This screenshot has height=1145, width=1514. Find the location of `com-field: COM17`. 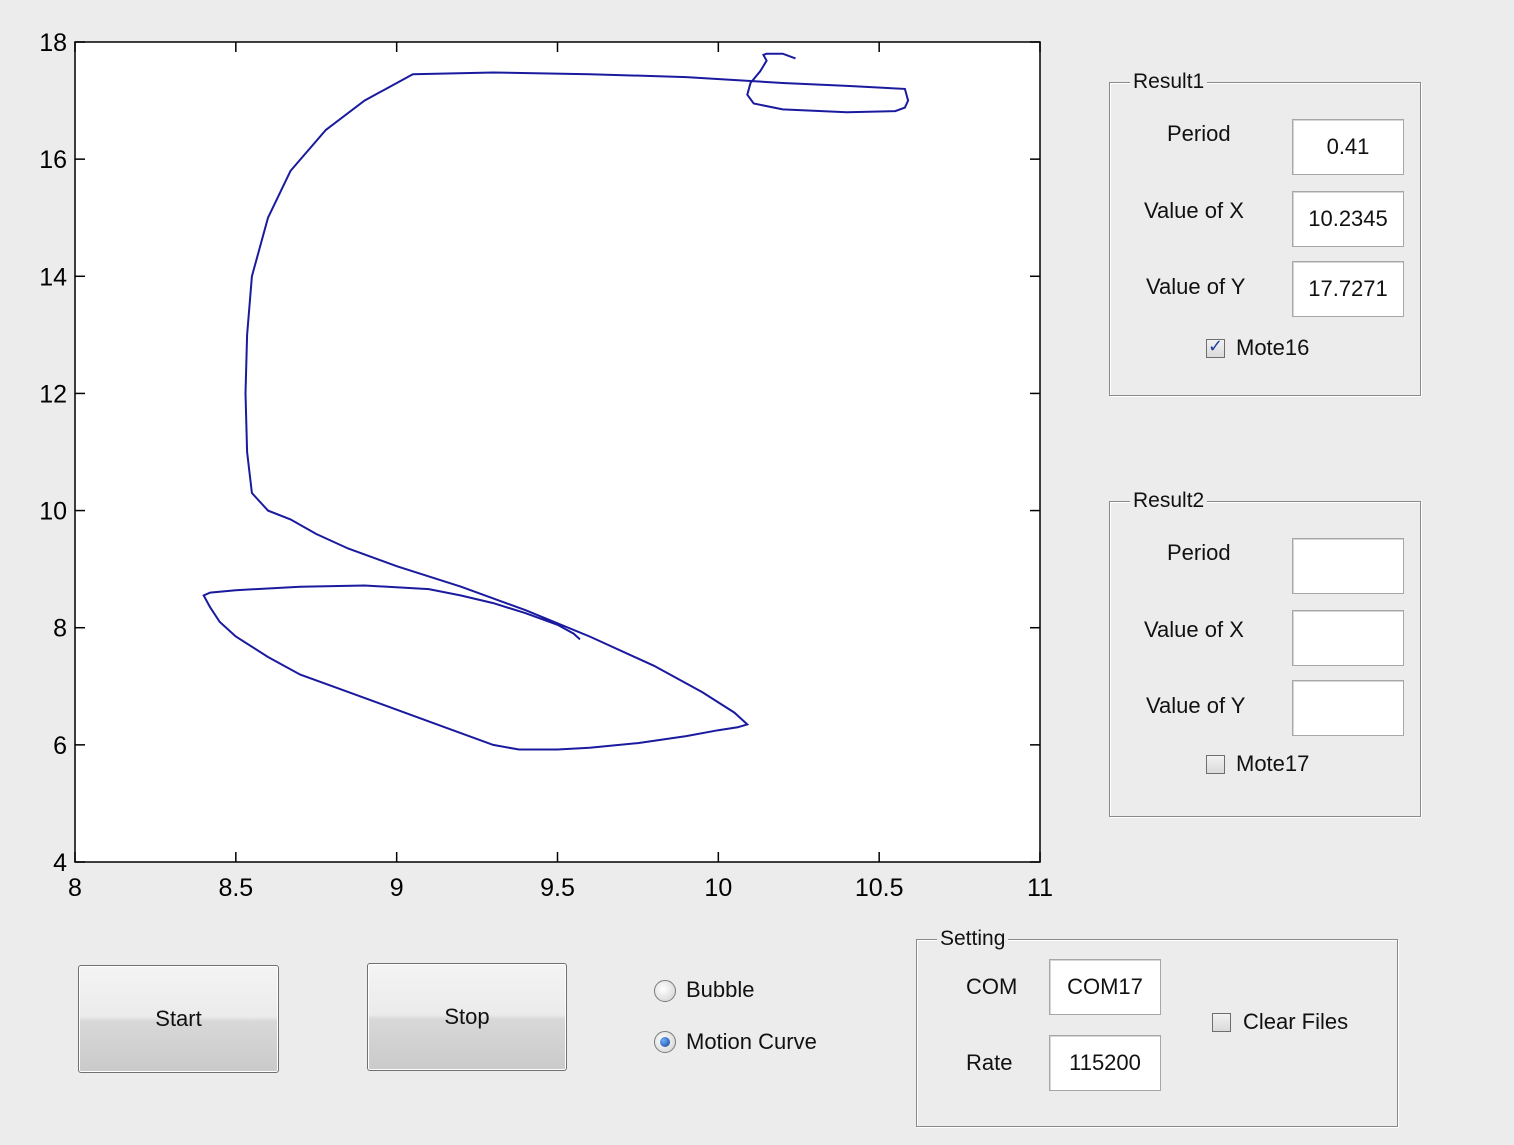

com-field: COM17 is located at coordinates (1105, 987).